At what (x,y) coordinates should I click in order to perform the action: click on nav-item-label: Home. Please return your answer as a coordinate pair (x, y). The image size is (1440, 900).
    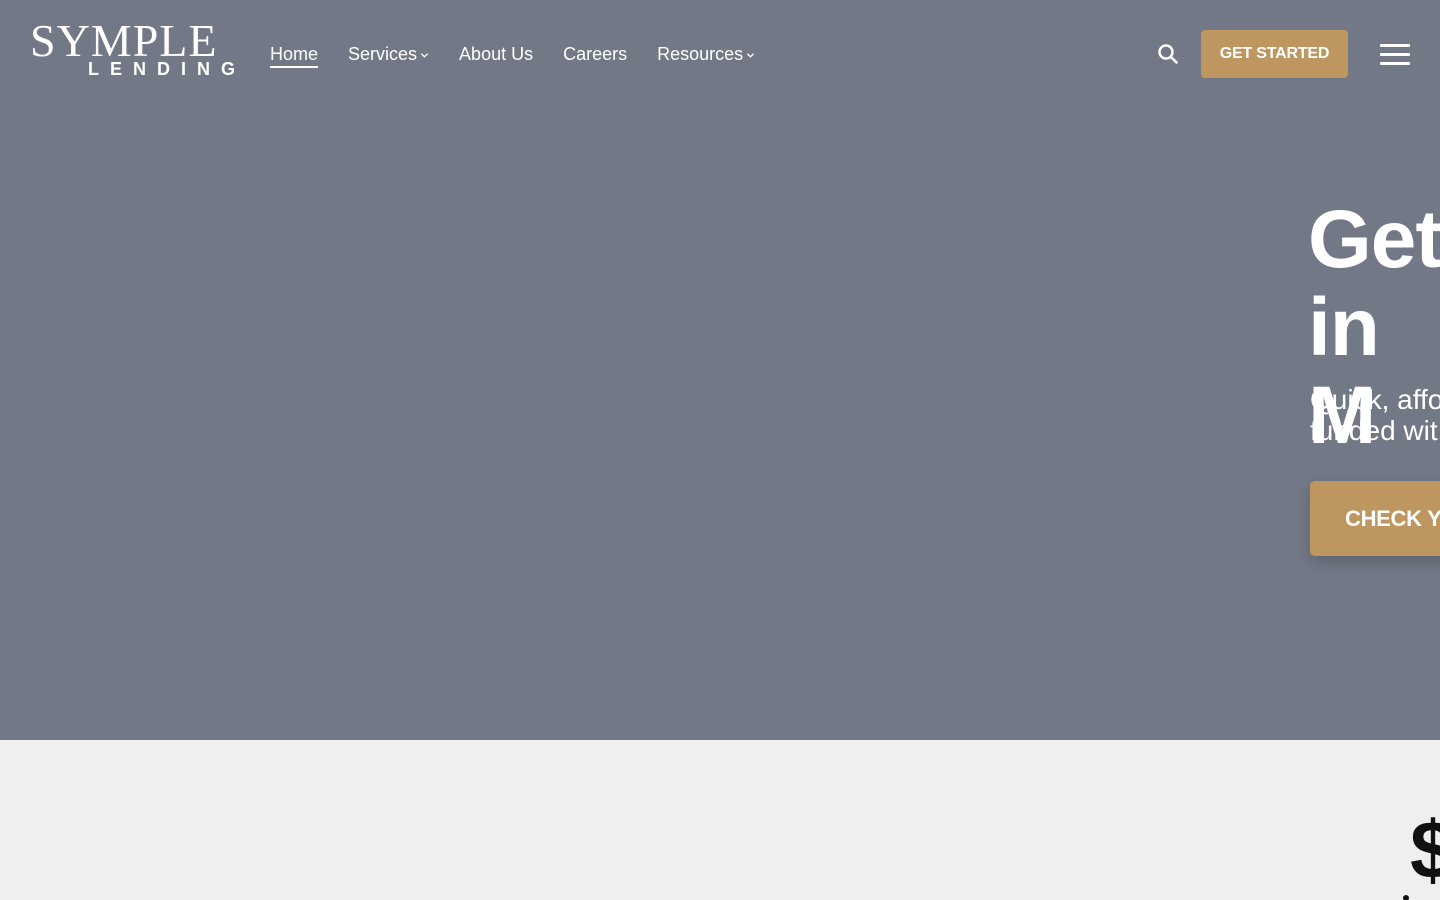
    Looking at the image, I should click on (294, 54).